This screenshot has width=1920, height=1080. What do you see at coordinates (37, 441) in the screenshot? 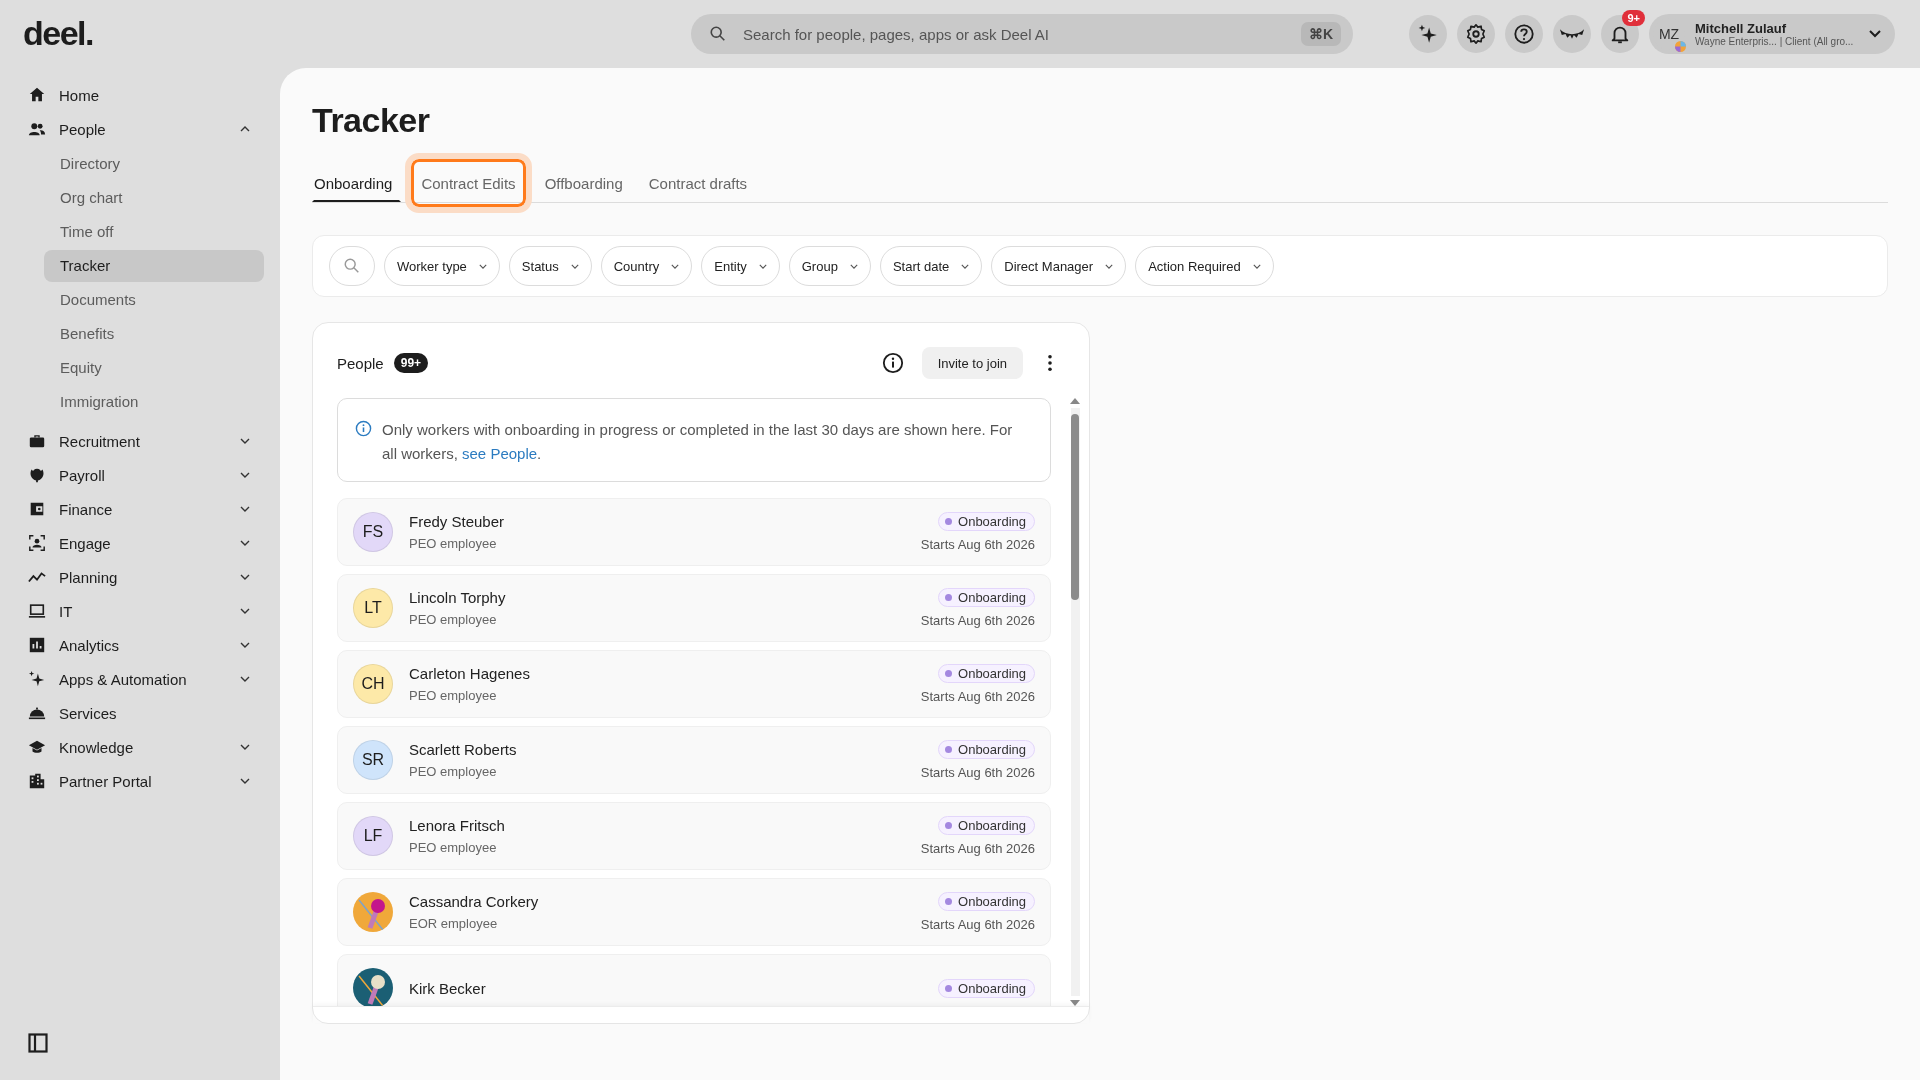
I see `bag-icon` at bounding box center [37, 441].